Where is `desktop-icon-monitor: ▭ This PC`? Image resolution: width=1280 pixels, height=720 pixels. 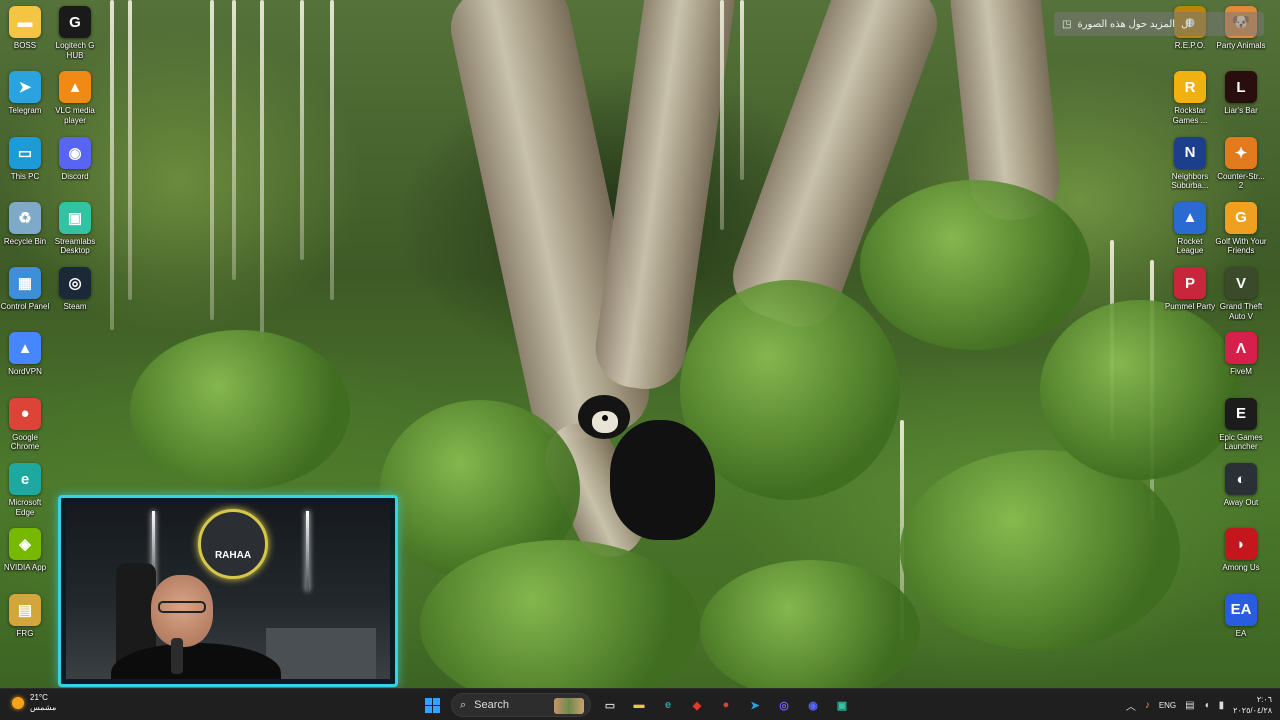 desktop-icon-monitor: ▭ This PC is located at coordinates (25, 165).